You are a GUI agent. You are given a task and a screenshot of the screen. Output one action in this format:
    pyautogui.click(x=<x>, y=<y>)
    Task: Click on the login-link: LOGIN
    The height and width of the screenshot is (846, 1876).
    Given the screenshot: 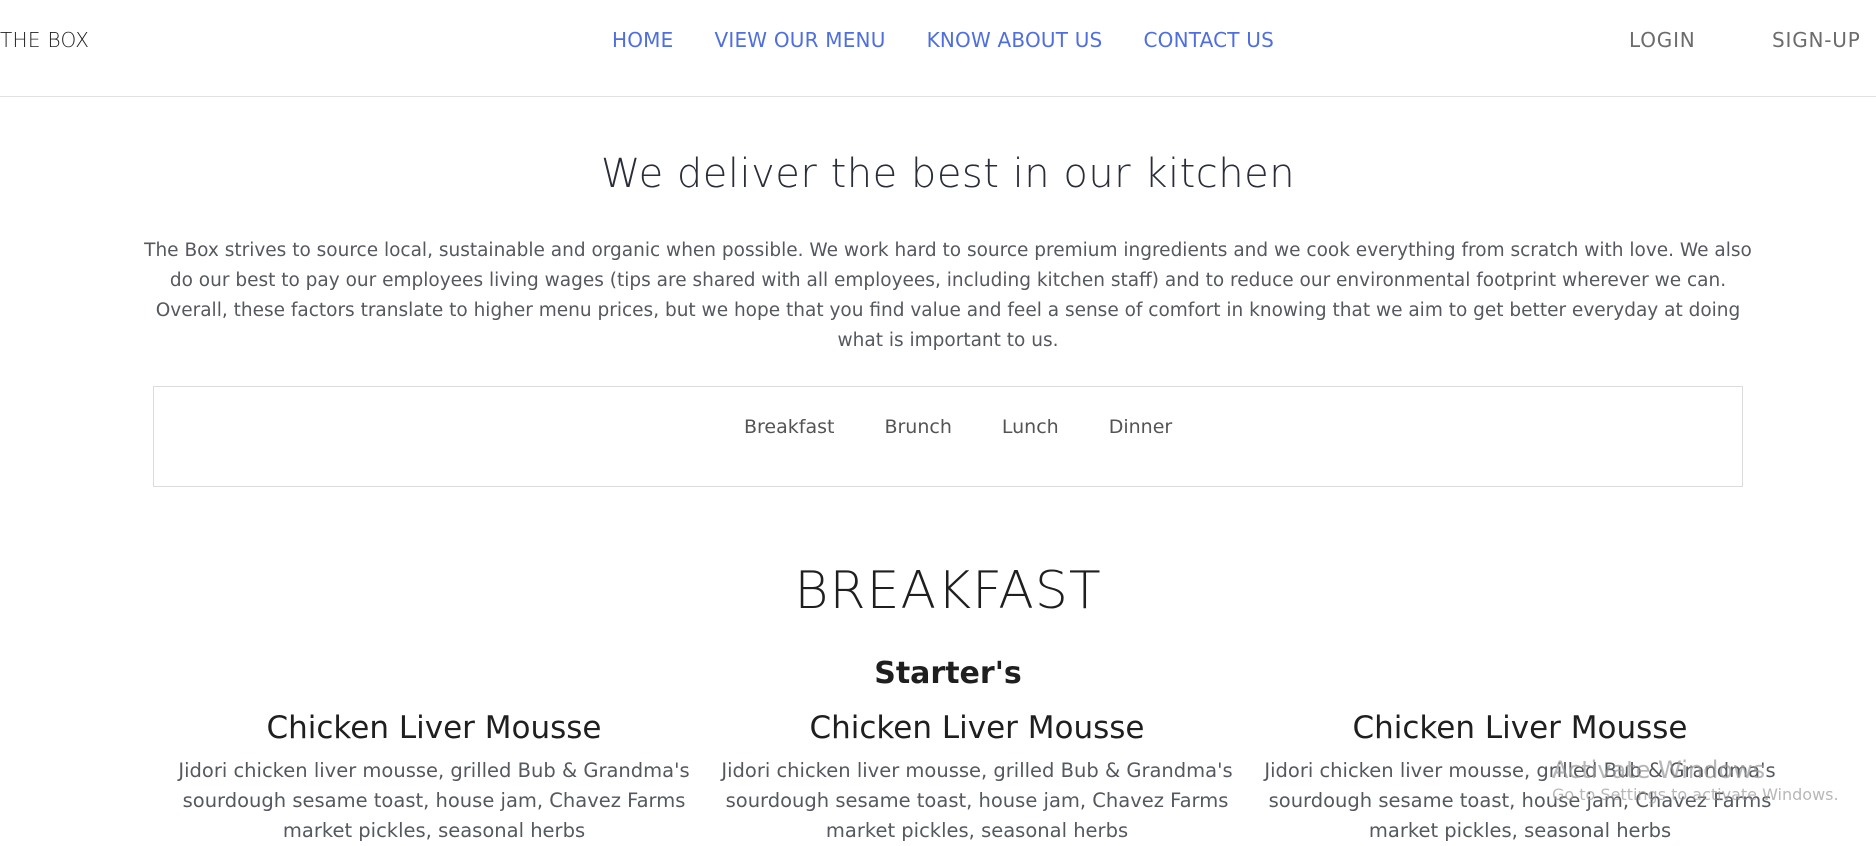 What is the action you would take?
    pyautogui.click(x=1662, y=40)
    